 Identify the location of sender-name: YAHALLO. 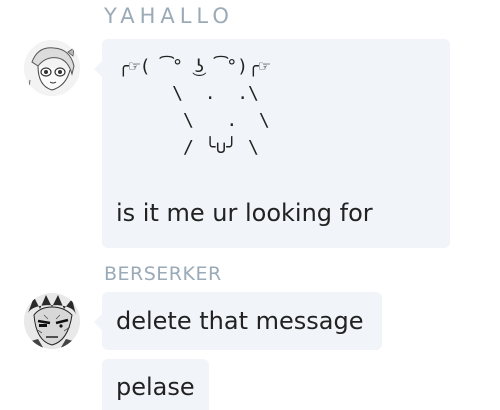
(169, 16).